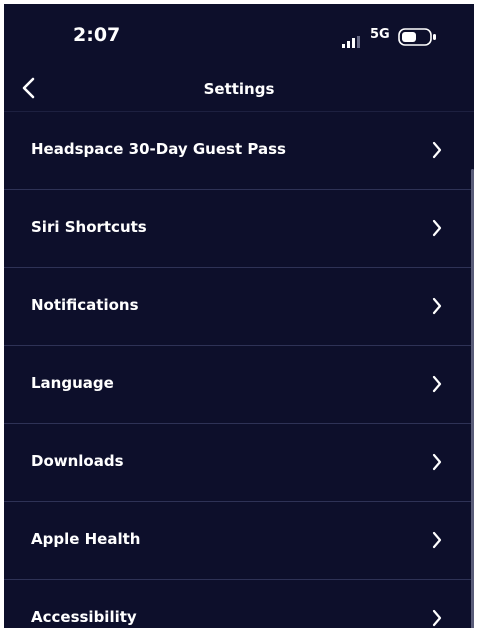  I want to click on settings-item-label: Notifications, so click(85, 305).